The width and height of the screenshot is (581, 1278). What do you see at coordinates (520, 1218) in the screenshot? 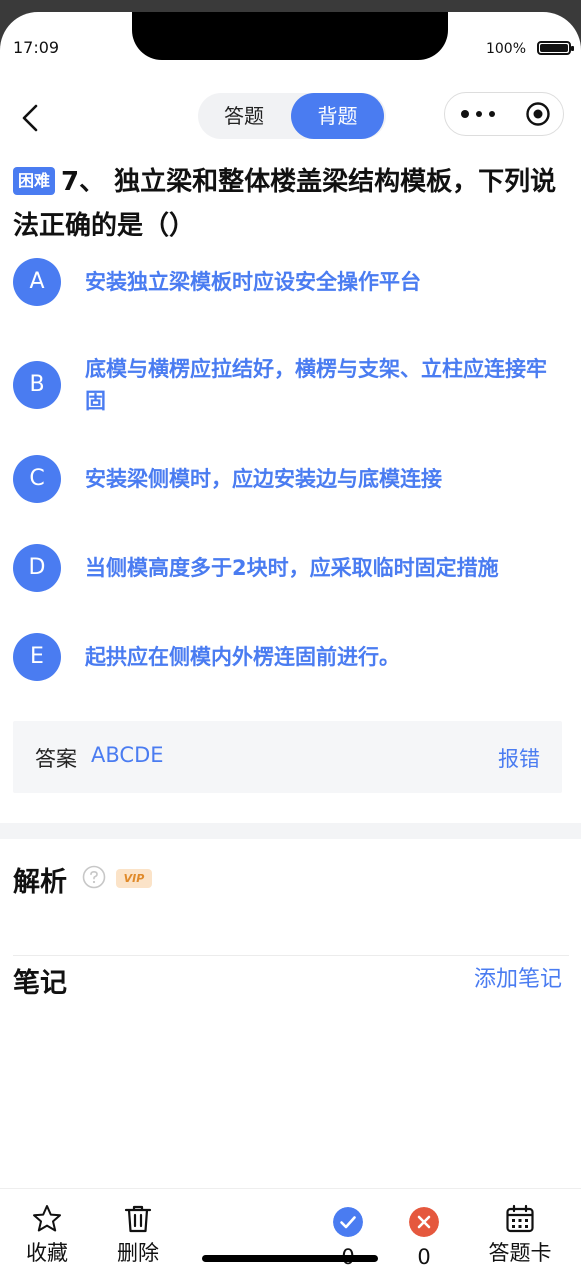
I see `calendar-icon` at bounding box center [520, 1218].